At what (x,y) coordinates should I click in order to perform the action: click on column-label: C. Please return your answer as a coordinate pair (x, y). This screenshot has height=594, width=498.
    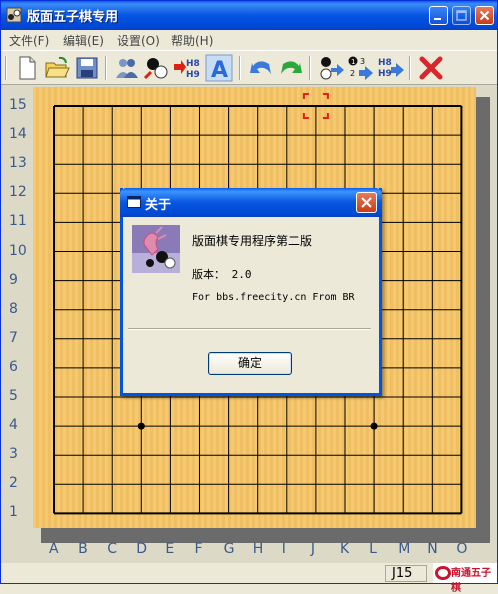
    Looking at the image, I should click on (112, 549).